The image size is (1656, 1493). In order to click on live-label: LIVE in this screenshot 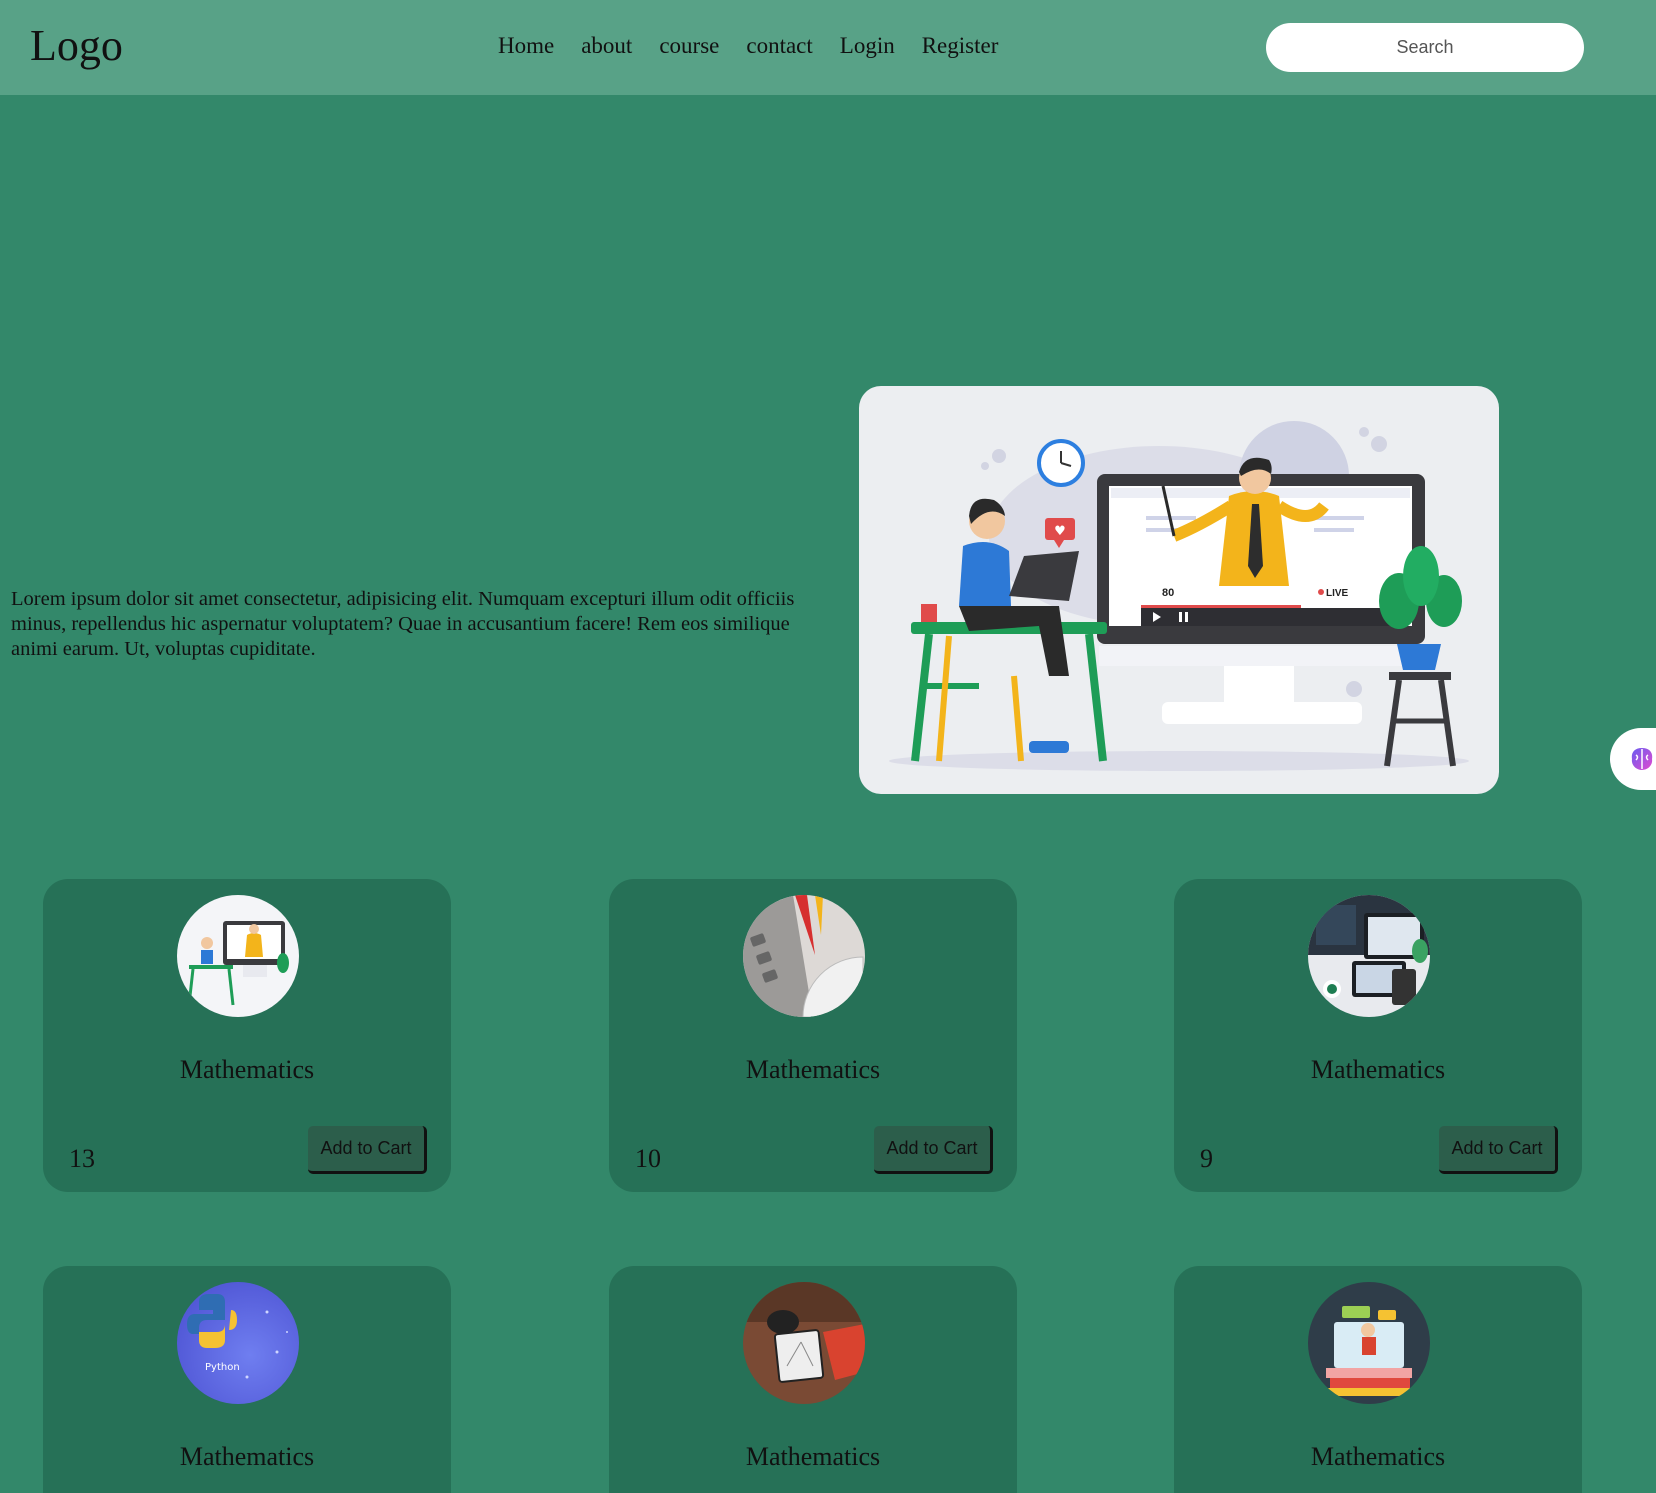, I will do `click(1337, 593)`.